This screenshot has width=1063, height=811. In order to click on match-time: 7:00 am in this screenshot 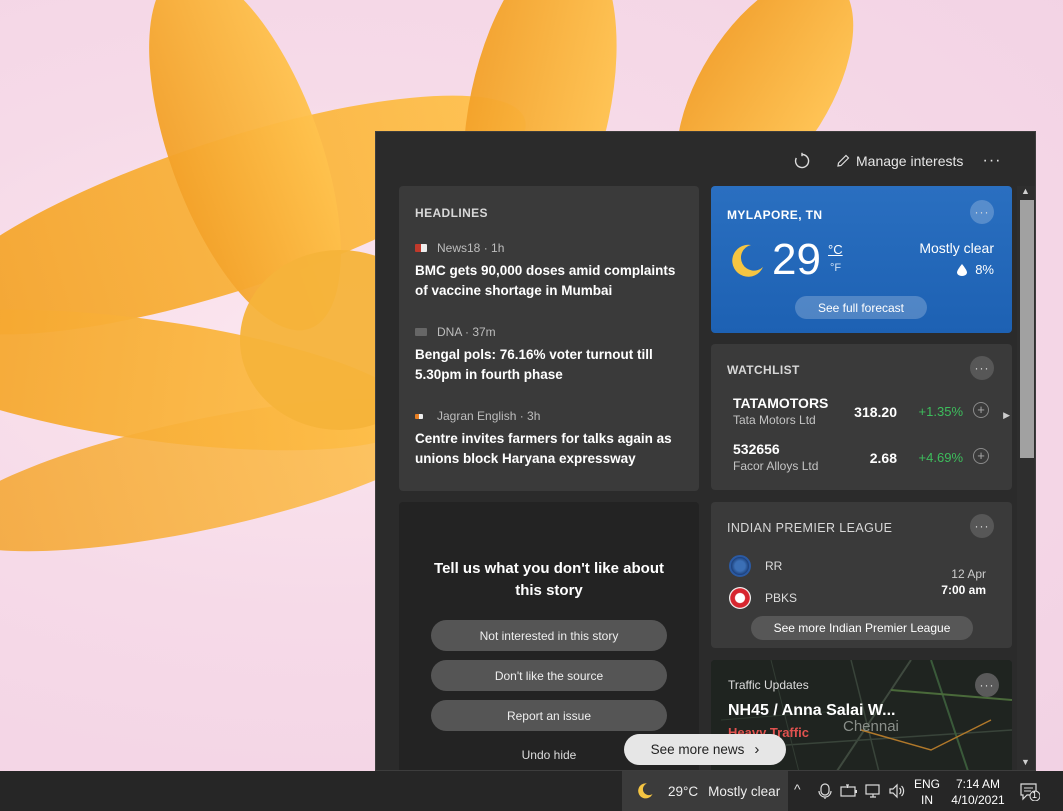, I will do `click(963, 590)`.